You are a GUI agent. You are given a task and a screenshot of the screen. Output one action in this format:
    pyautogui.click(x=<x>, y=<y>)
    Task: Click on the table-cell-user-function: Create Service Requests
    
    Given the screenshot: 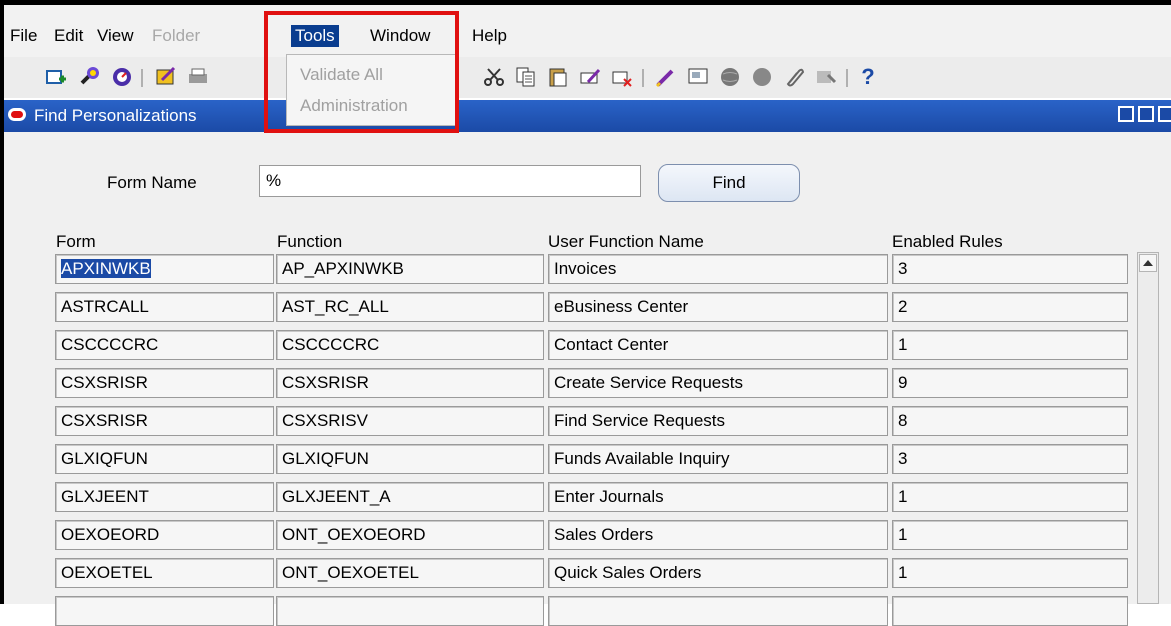 What is the action you would take?
    pyautogui.click(x=718, y=383)
    